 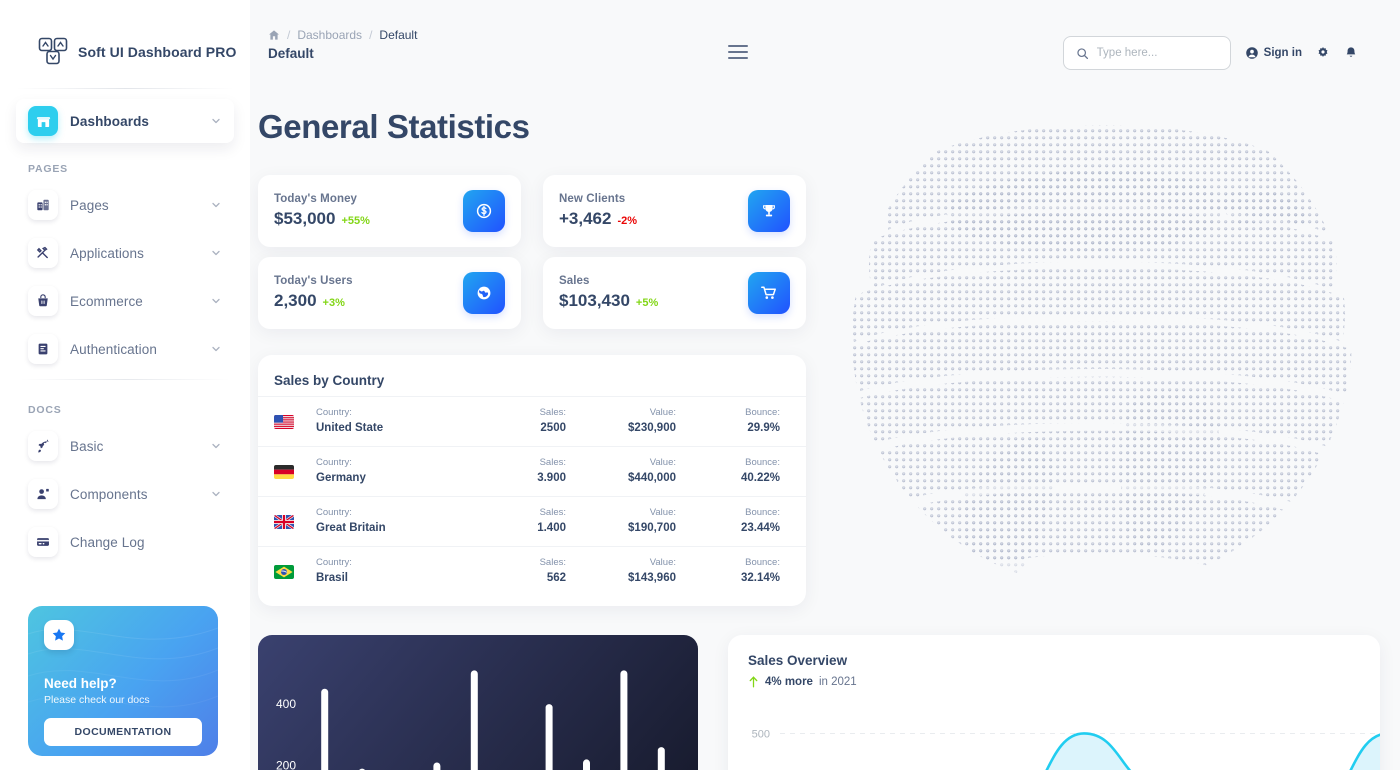 I want to click on trend-suffix: in 2021, so click(x=837, y=682).